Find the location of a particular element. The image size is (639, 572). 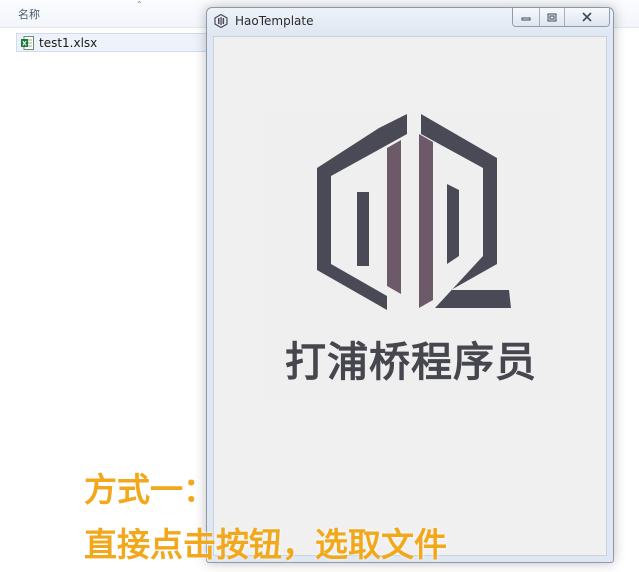

close-icon is located at coordinates (587, 17).